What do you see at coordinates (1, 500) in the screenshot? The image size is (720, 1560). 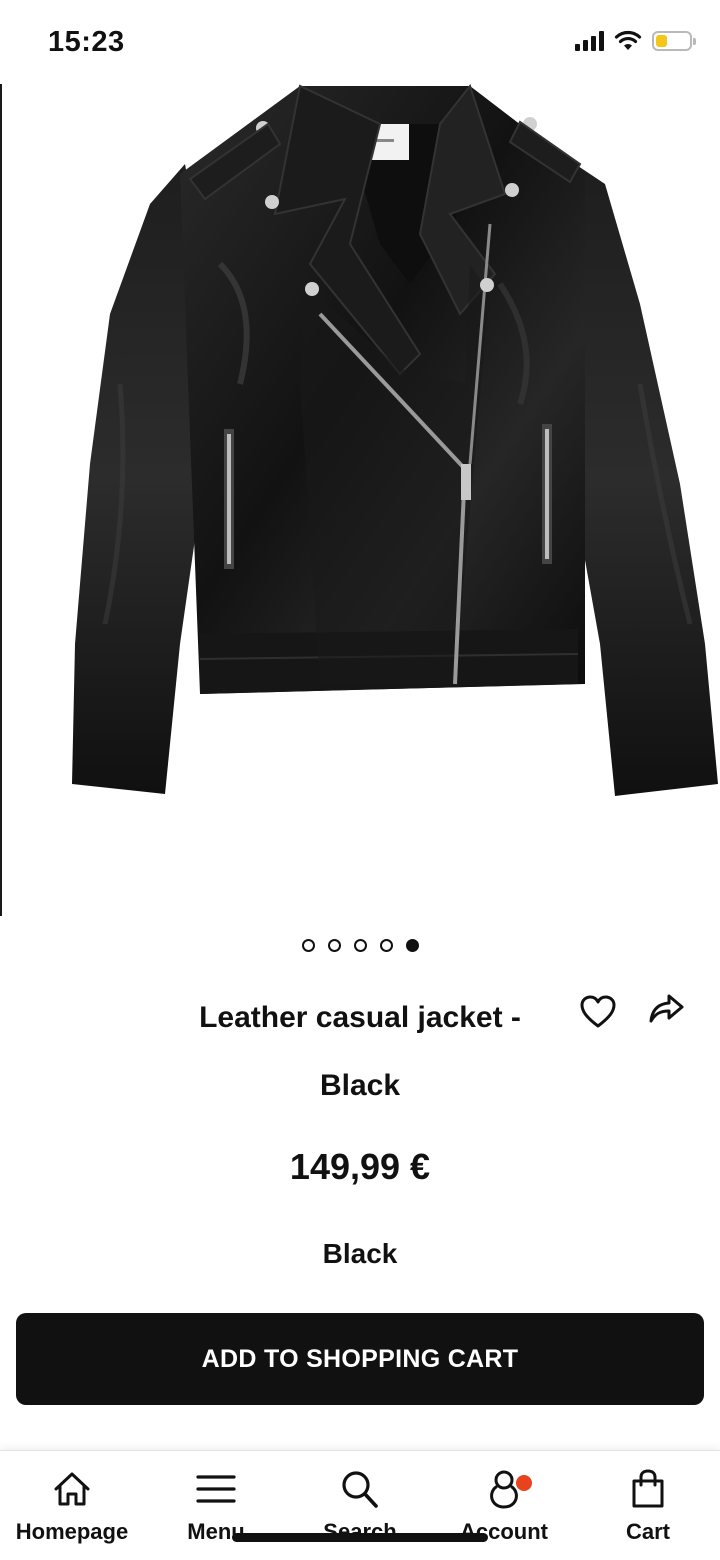 I see `previous-image-edge` at bounding box center [1, 500].